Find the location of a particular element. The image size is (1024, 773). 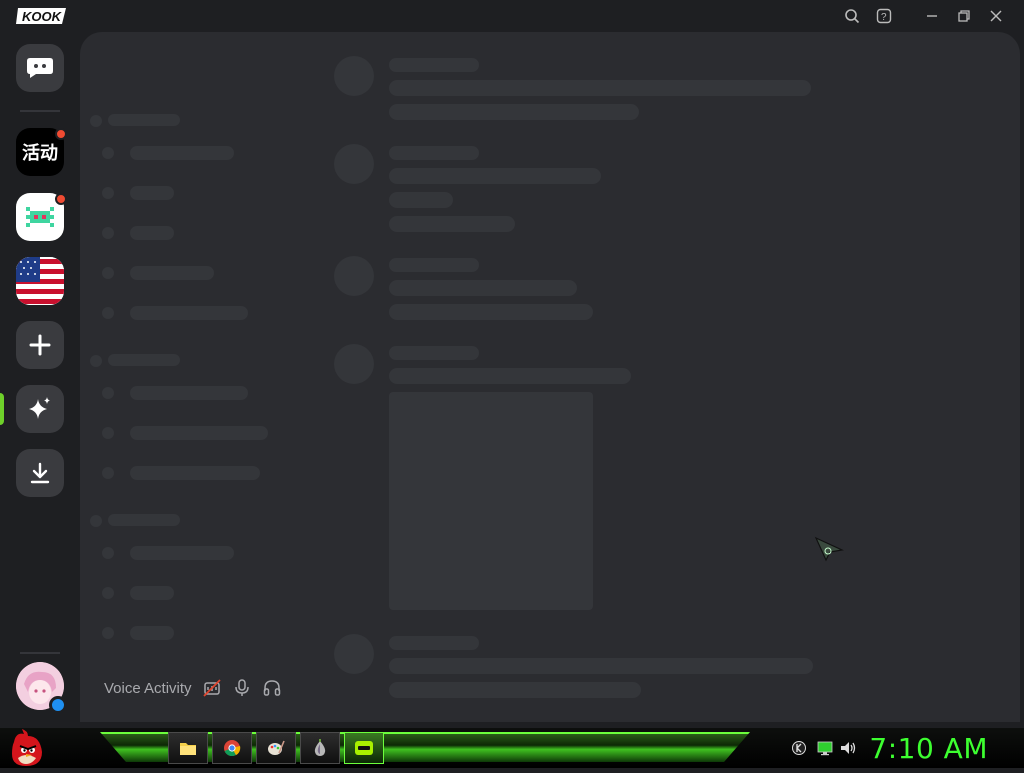

taskbar-paint is located at coordinates (276, 748).